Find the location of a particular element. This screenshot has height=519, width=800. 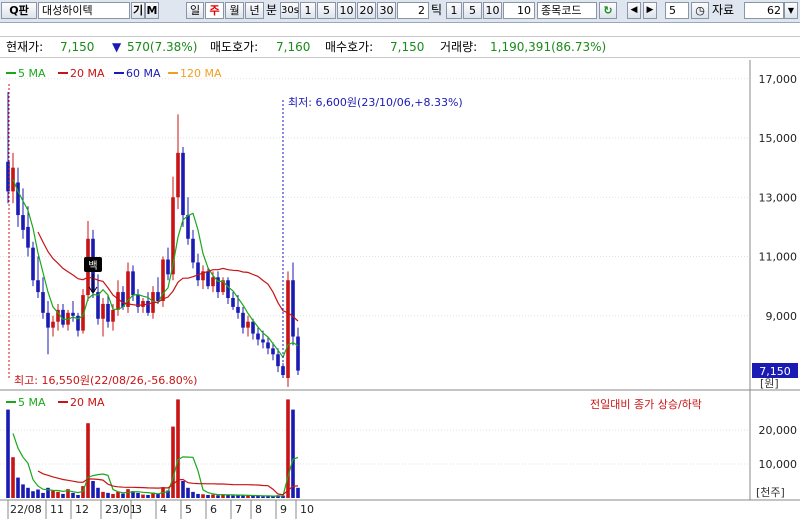

legend-5ma: 5 MA is located at coordinates (32, 73).